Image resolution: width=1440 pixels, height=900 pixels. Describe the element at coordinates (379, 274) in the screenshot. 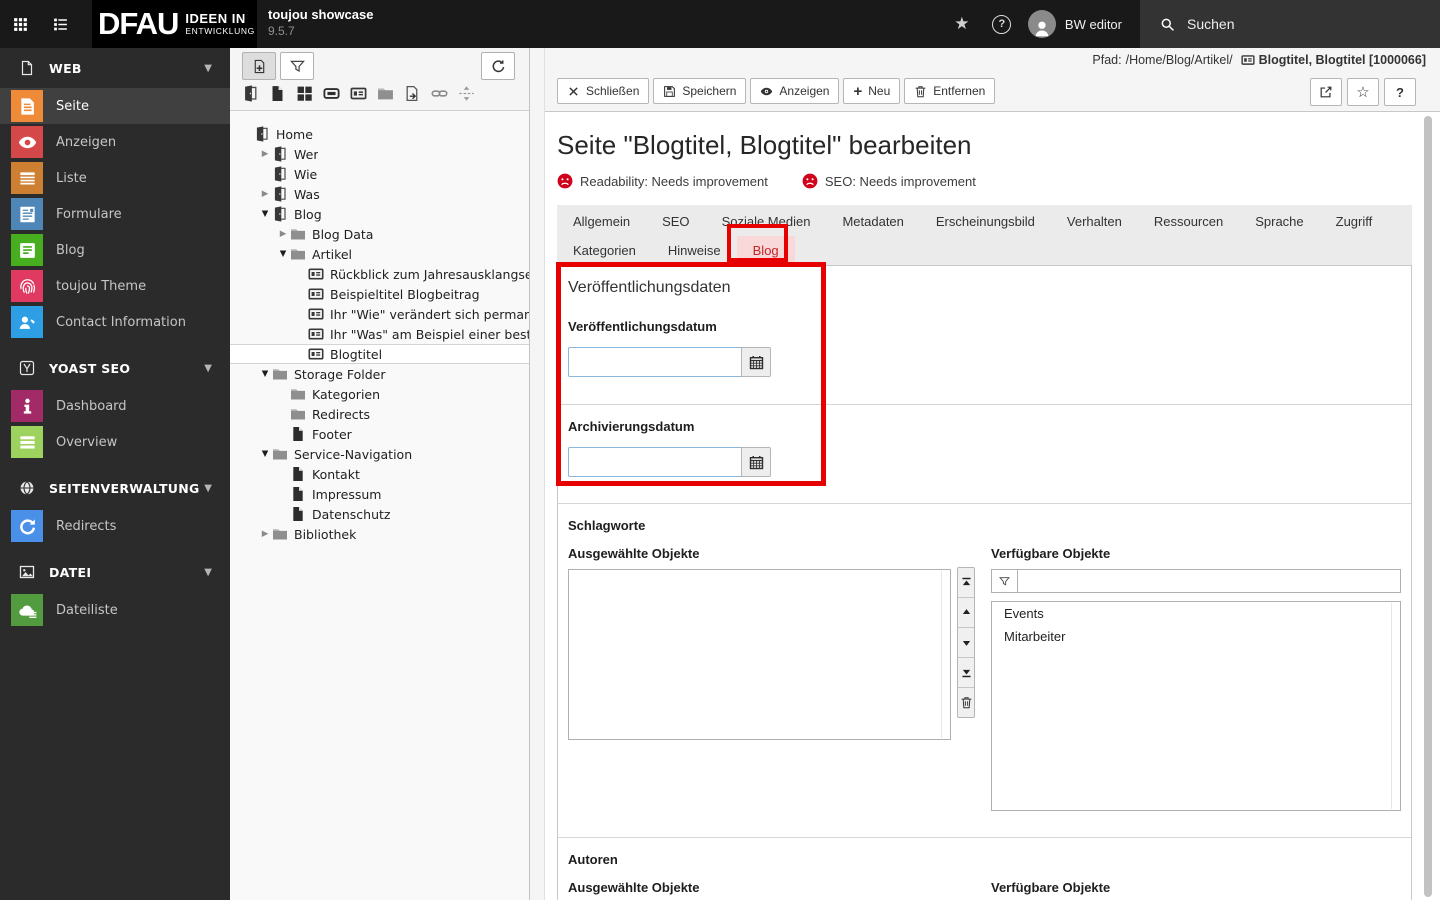

I see `tree-node-r-ckblick-zum-jahresausklangsever: Rückblick zum Jahresausklangsever` at that location.